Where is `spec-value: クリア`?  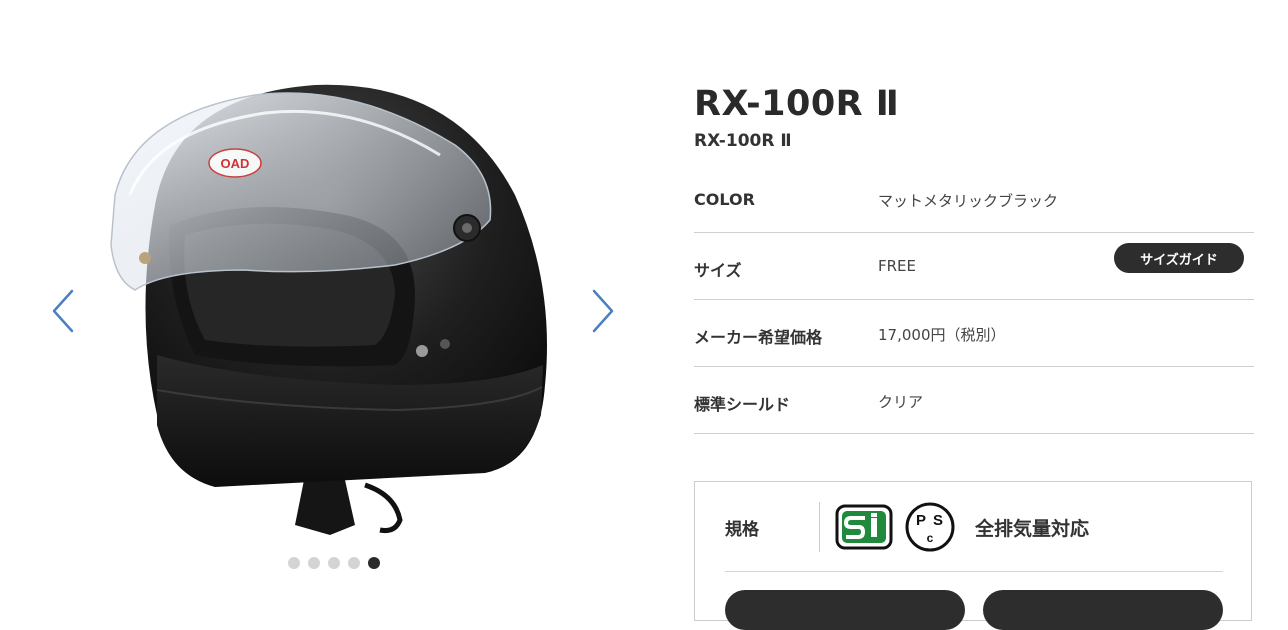 spec-value: クリア is located at coordinates (901, 402).